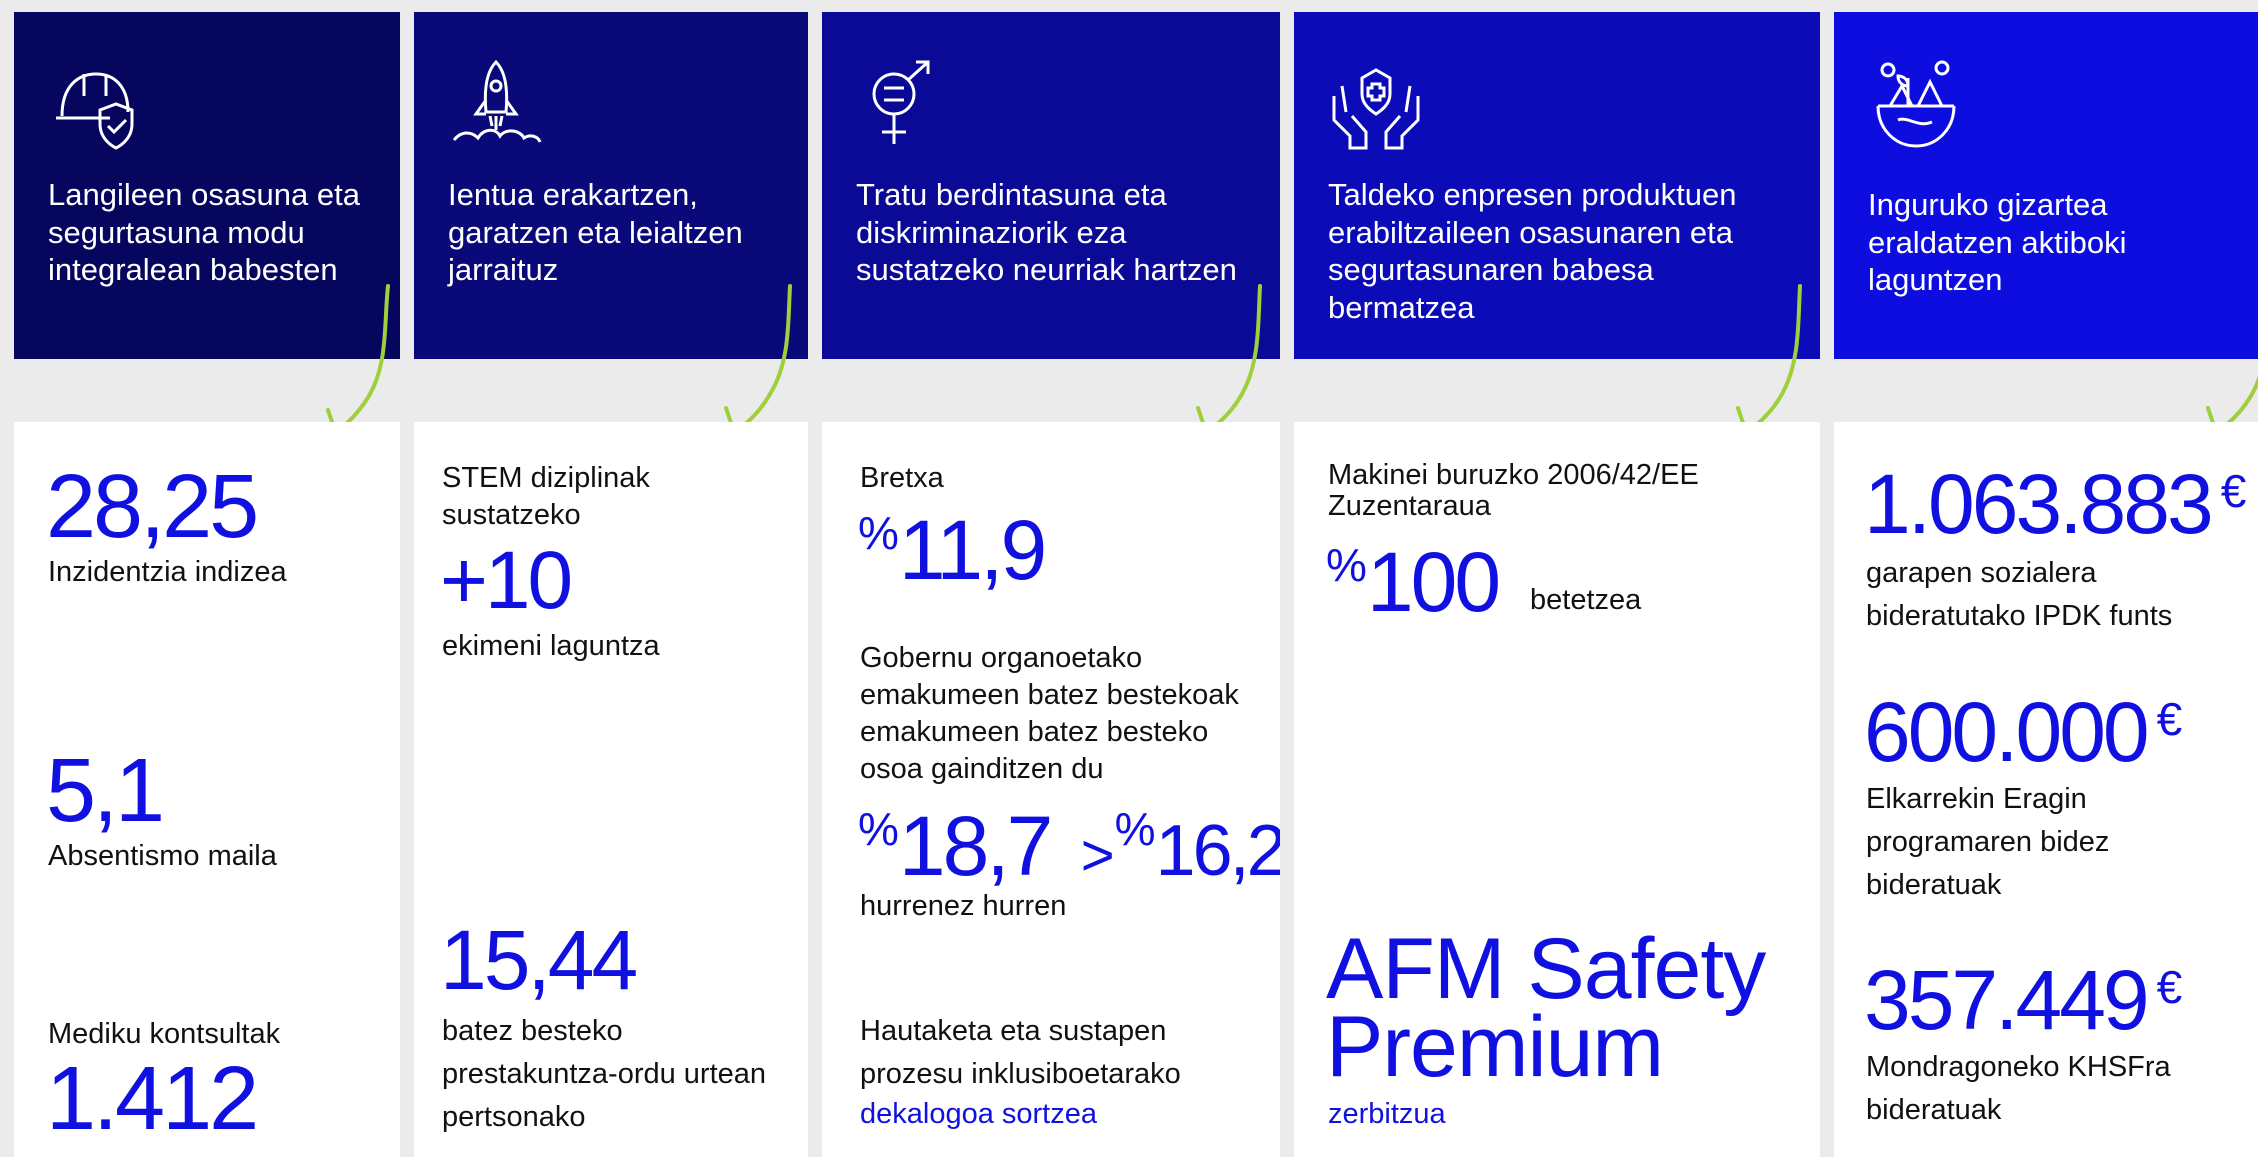 The image size is (2258, 1157). What do you see at coordinates (167, 572) in the screenshot?
I see `incidence-index-label: Inzidentzia indizea` at bounding box center [167, 572].